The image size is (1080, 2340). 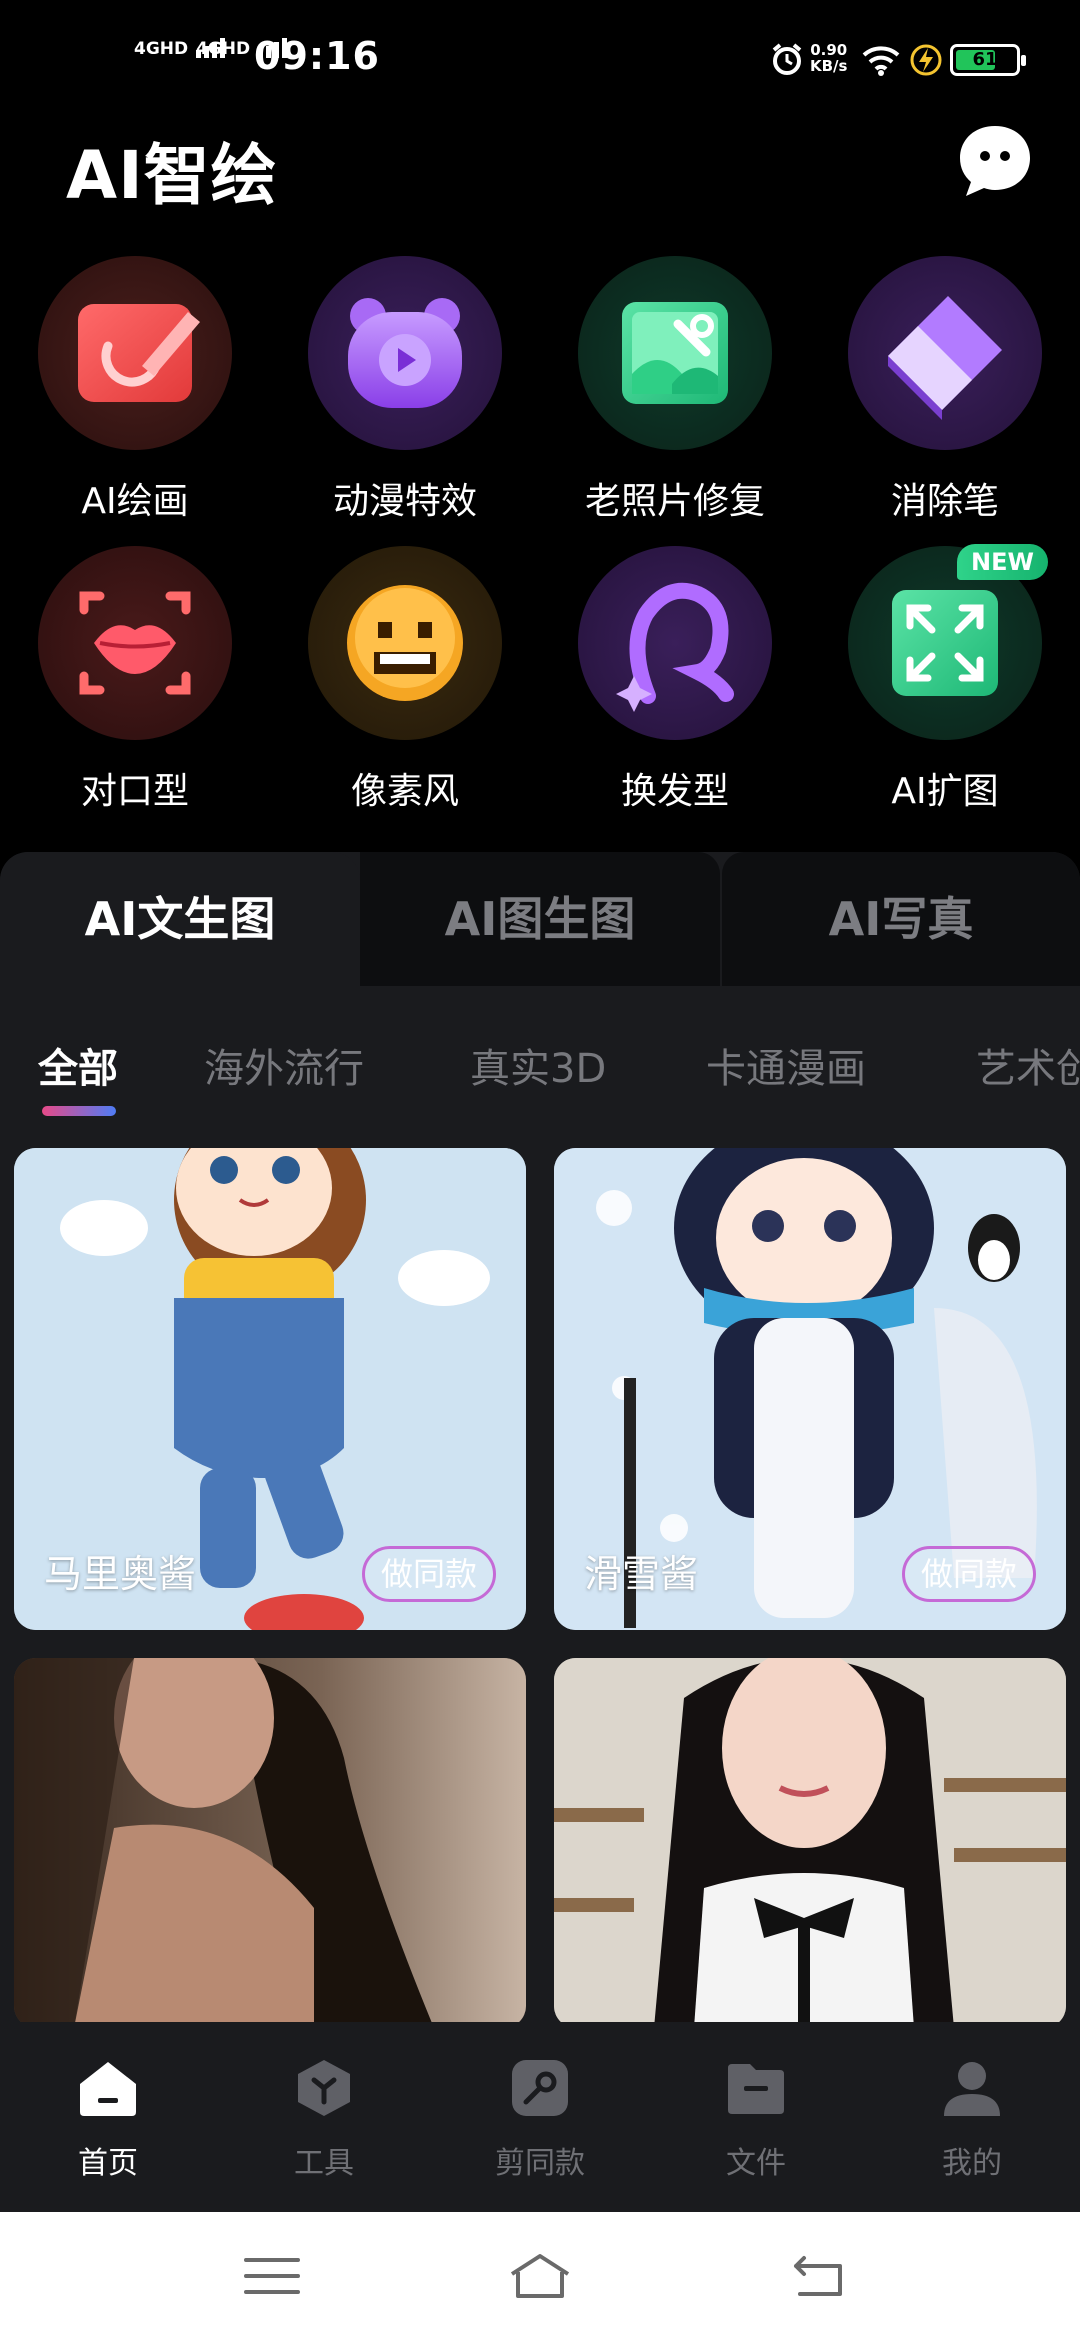 What do you see at coordinates (404, 501) in the screenshot?
I see `tool-label: 动漫特效` at bounding box center [404, 501].